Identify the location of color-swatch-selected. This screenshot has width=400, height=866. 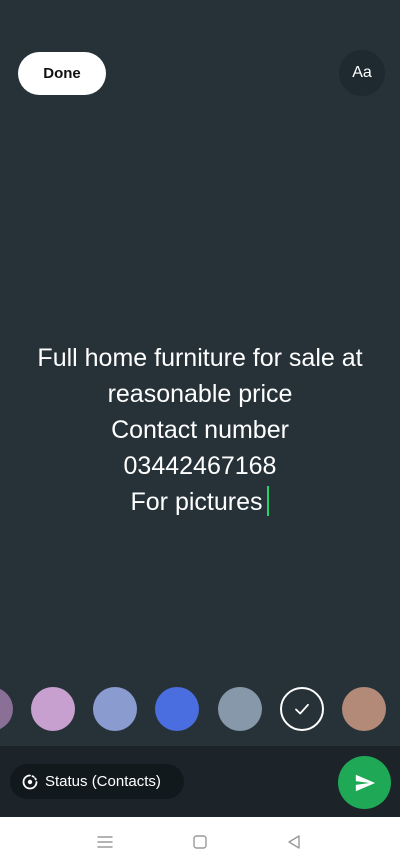
(302, 709).